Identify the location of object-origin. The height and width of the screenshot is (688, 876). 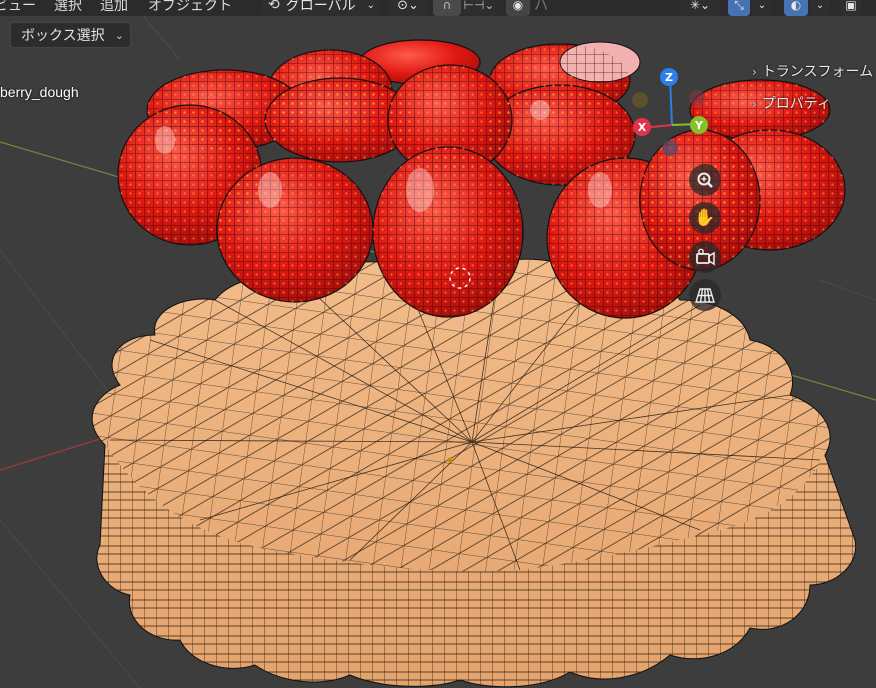
(450, 460).